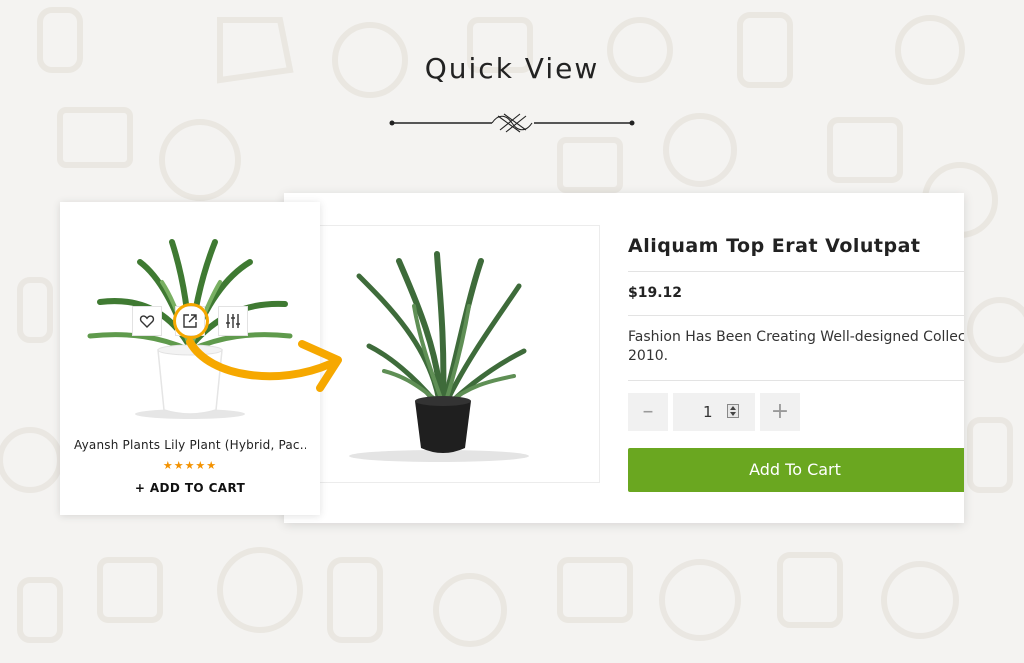  I want to click on external-link-icon, so click(190, 321).